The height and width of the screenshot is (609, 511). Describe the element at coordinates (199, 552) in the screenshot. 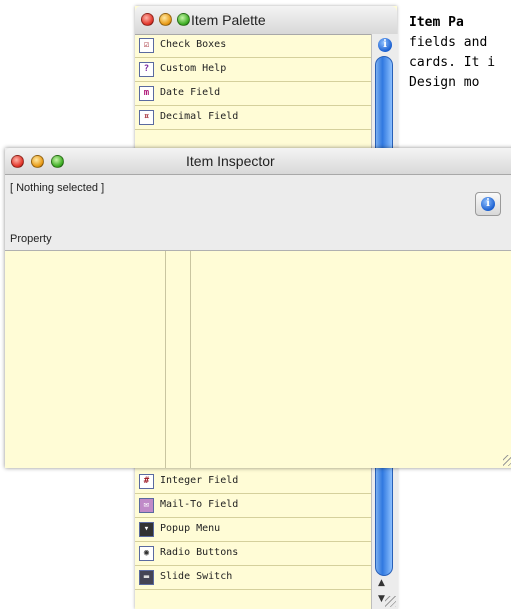

I see `palette-item-label: Radio Buttons` at that location.